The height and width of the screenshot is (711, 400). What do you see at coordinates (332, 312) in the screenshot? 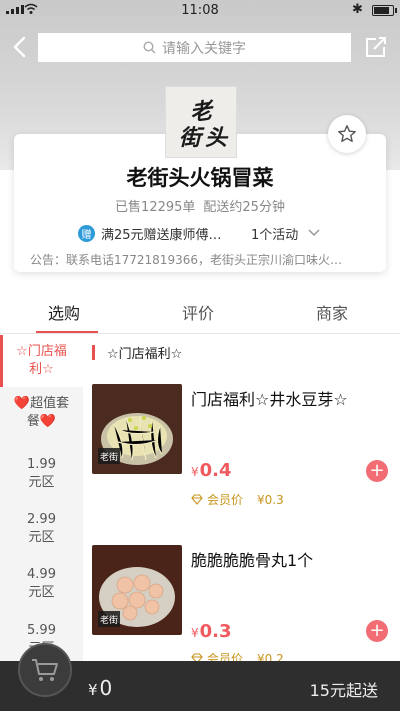
I see `tab-merchant: 商家` at bounding box center [332, 312].